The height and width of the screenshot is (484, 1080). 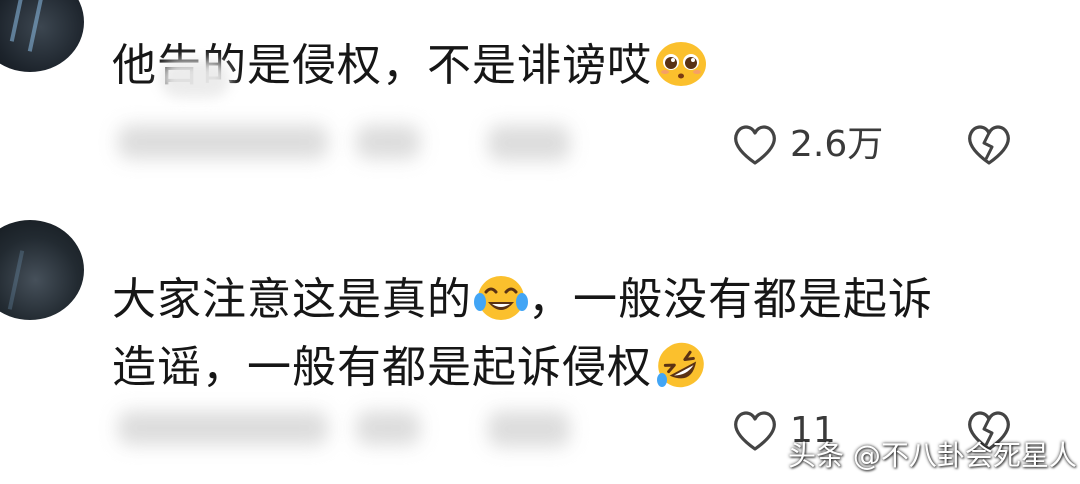 I want to click on pleading-face-emoji, so click(x=681, y=64).